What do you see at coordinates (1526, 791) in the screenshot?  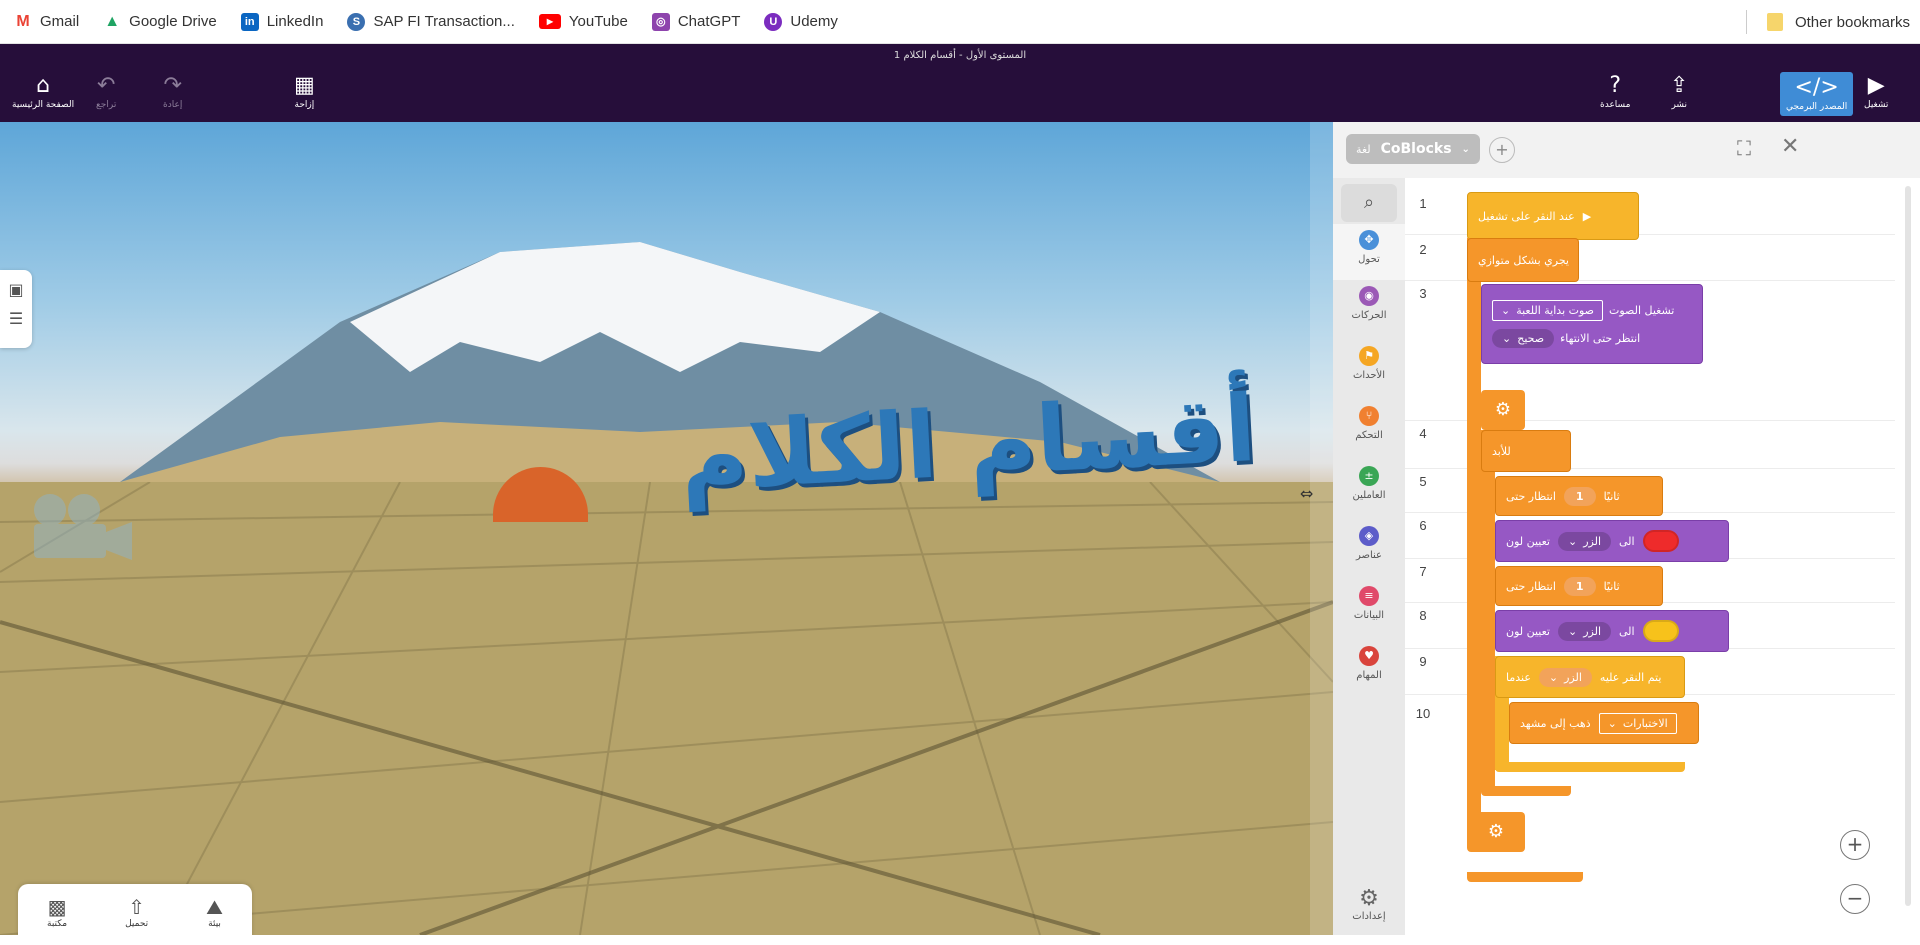 I see `forever-block-foot` at bounding box center [1526, 791].